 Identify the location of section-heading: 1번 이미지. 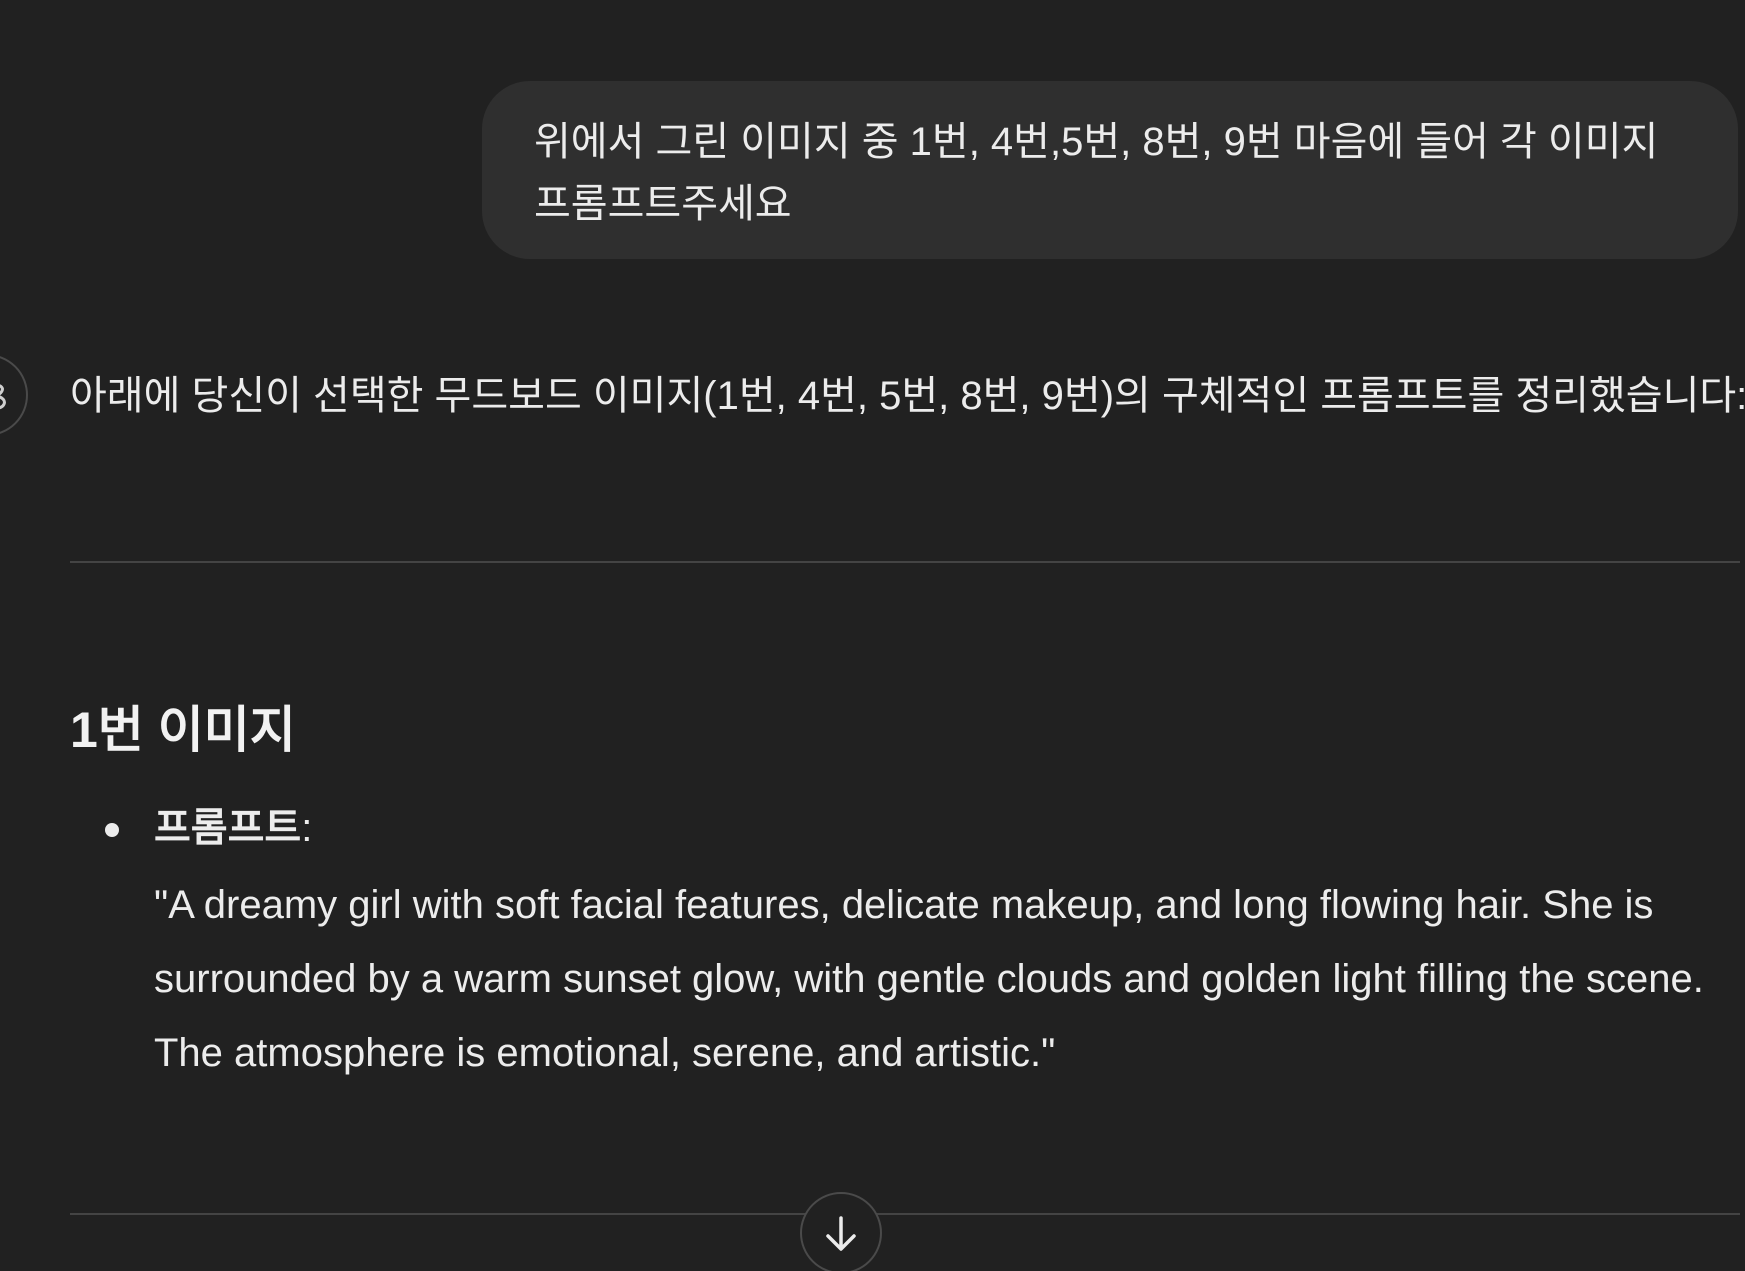
(183, 730).